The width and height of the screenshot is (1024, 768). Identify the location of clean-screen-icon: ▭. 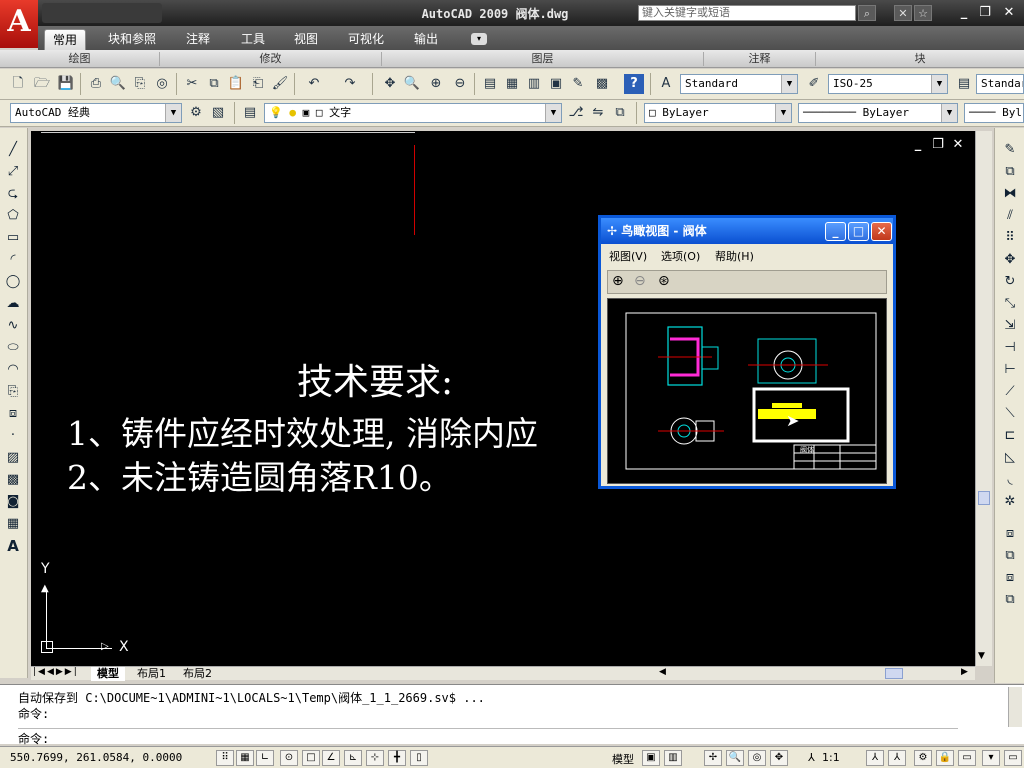
(967, 758).